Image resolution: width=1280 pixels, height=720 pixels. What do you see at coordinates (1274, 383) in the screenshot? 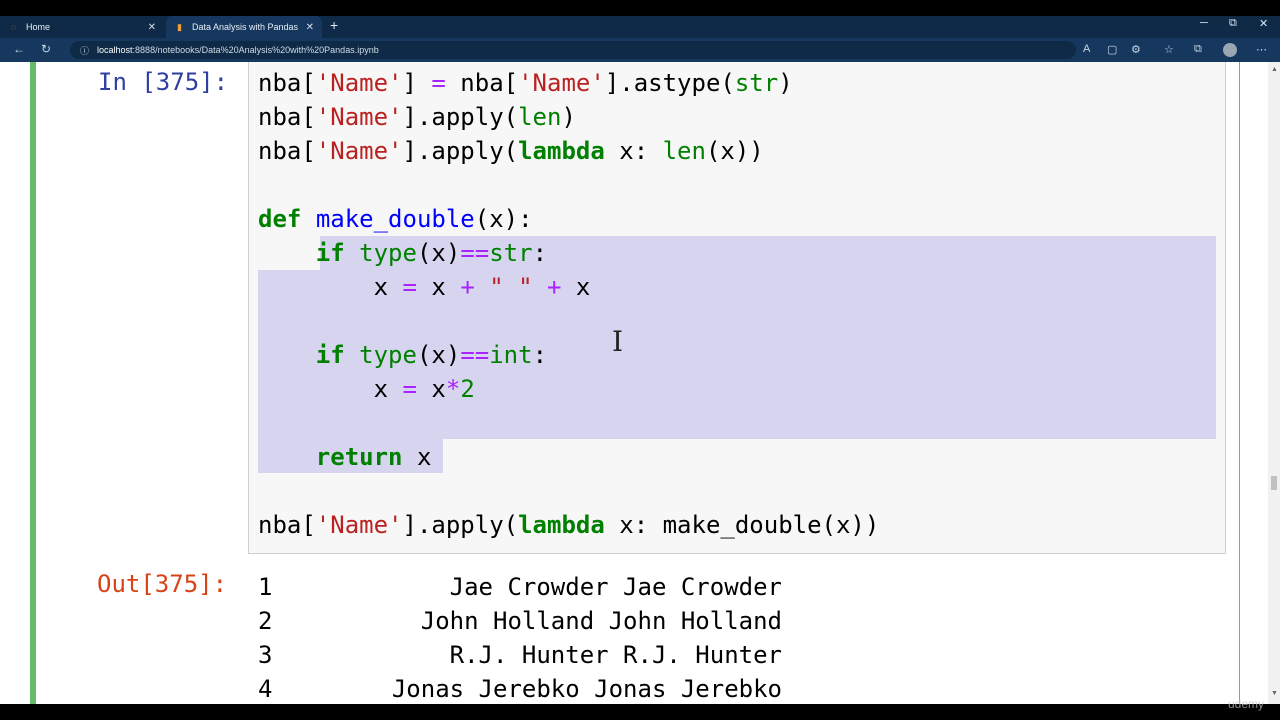
I see `scrollbar: ▲ ▼` at bounding box center [1274, 383].